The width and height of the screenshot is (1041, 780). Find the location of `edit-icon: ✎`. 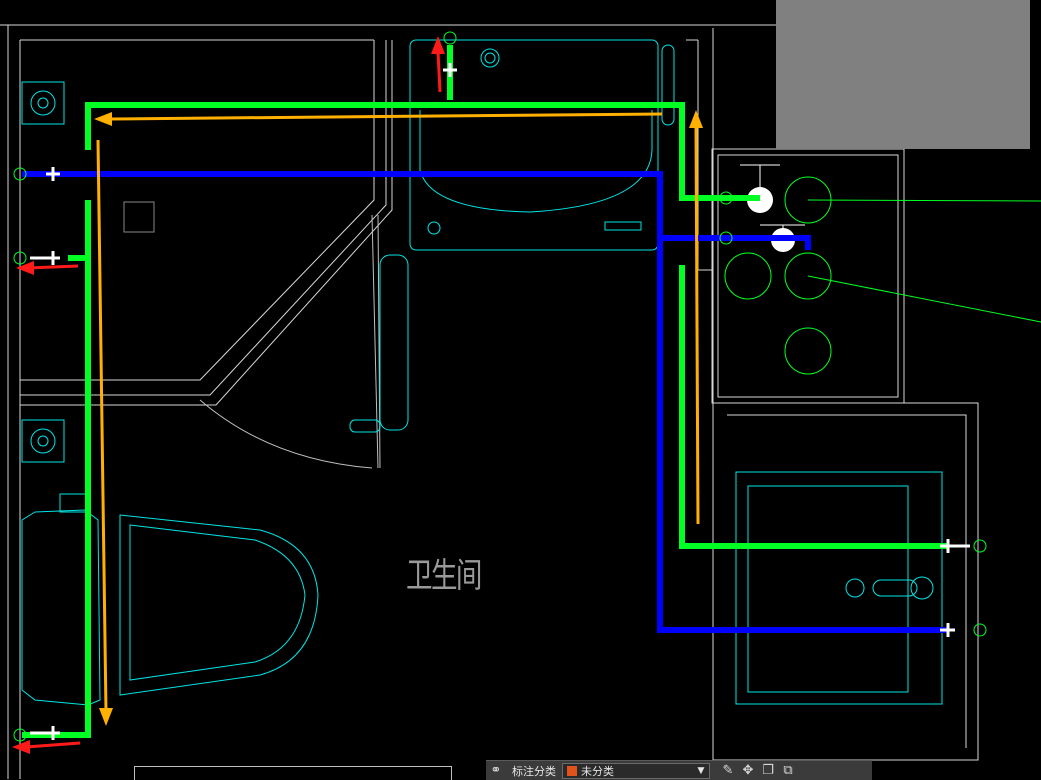

edit-icon: ✎ is located at coordinates (728, 770).